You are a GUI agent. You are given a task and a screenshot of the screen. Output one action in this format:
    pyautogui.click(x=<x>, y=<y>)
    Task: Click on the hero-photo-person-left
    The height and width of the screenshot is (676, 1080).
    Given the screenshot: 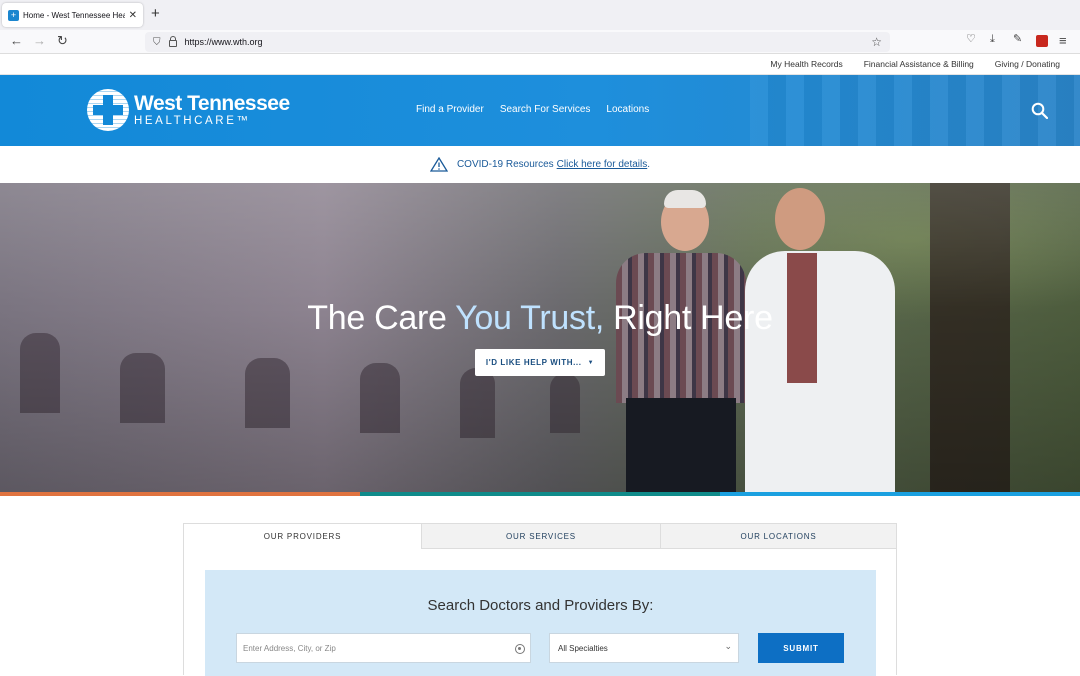 What is the action you would take?
    pyautogui.click(x=676, y=343)
    